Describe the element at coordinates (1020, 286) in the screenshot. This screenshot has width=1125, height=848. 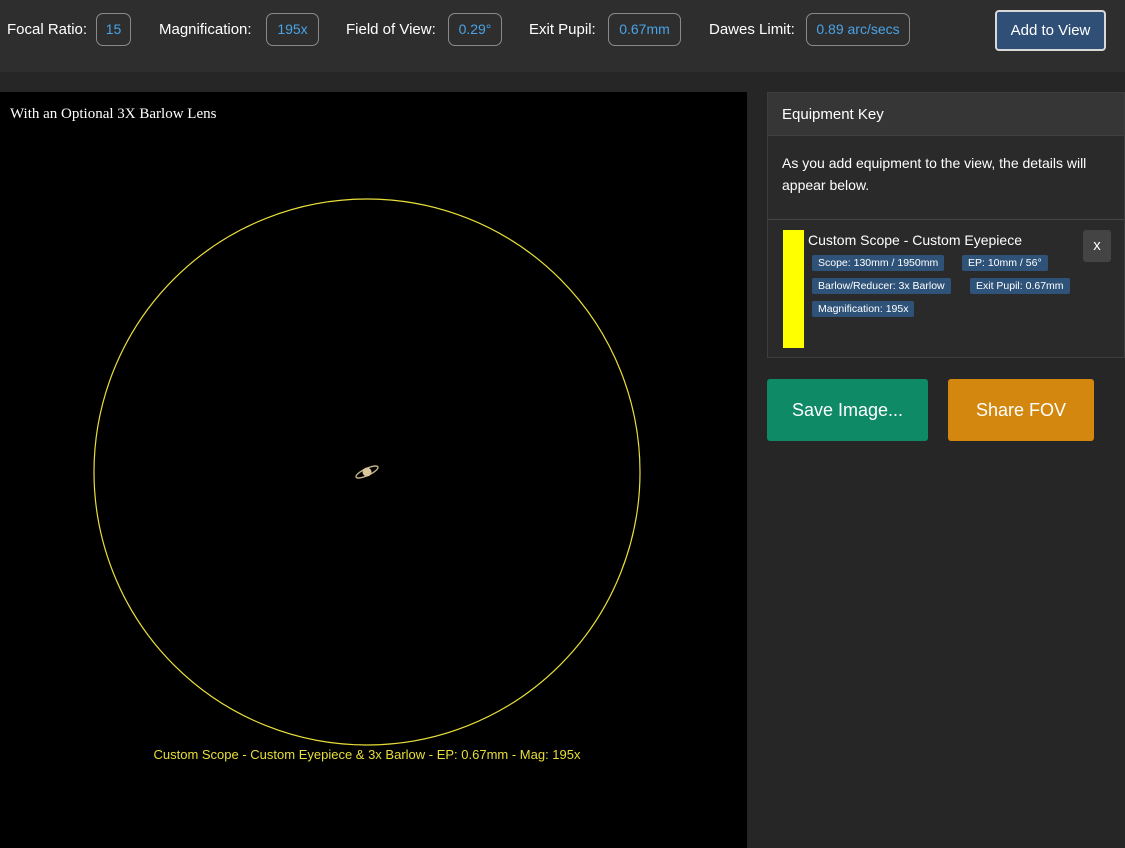
I see `exit-pupil-tag: Exit Pupil: 0.67mm` at that location.